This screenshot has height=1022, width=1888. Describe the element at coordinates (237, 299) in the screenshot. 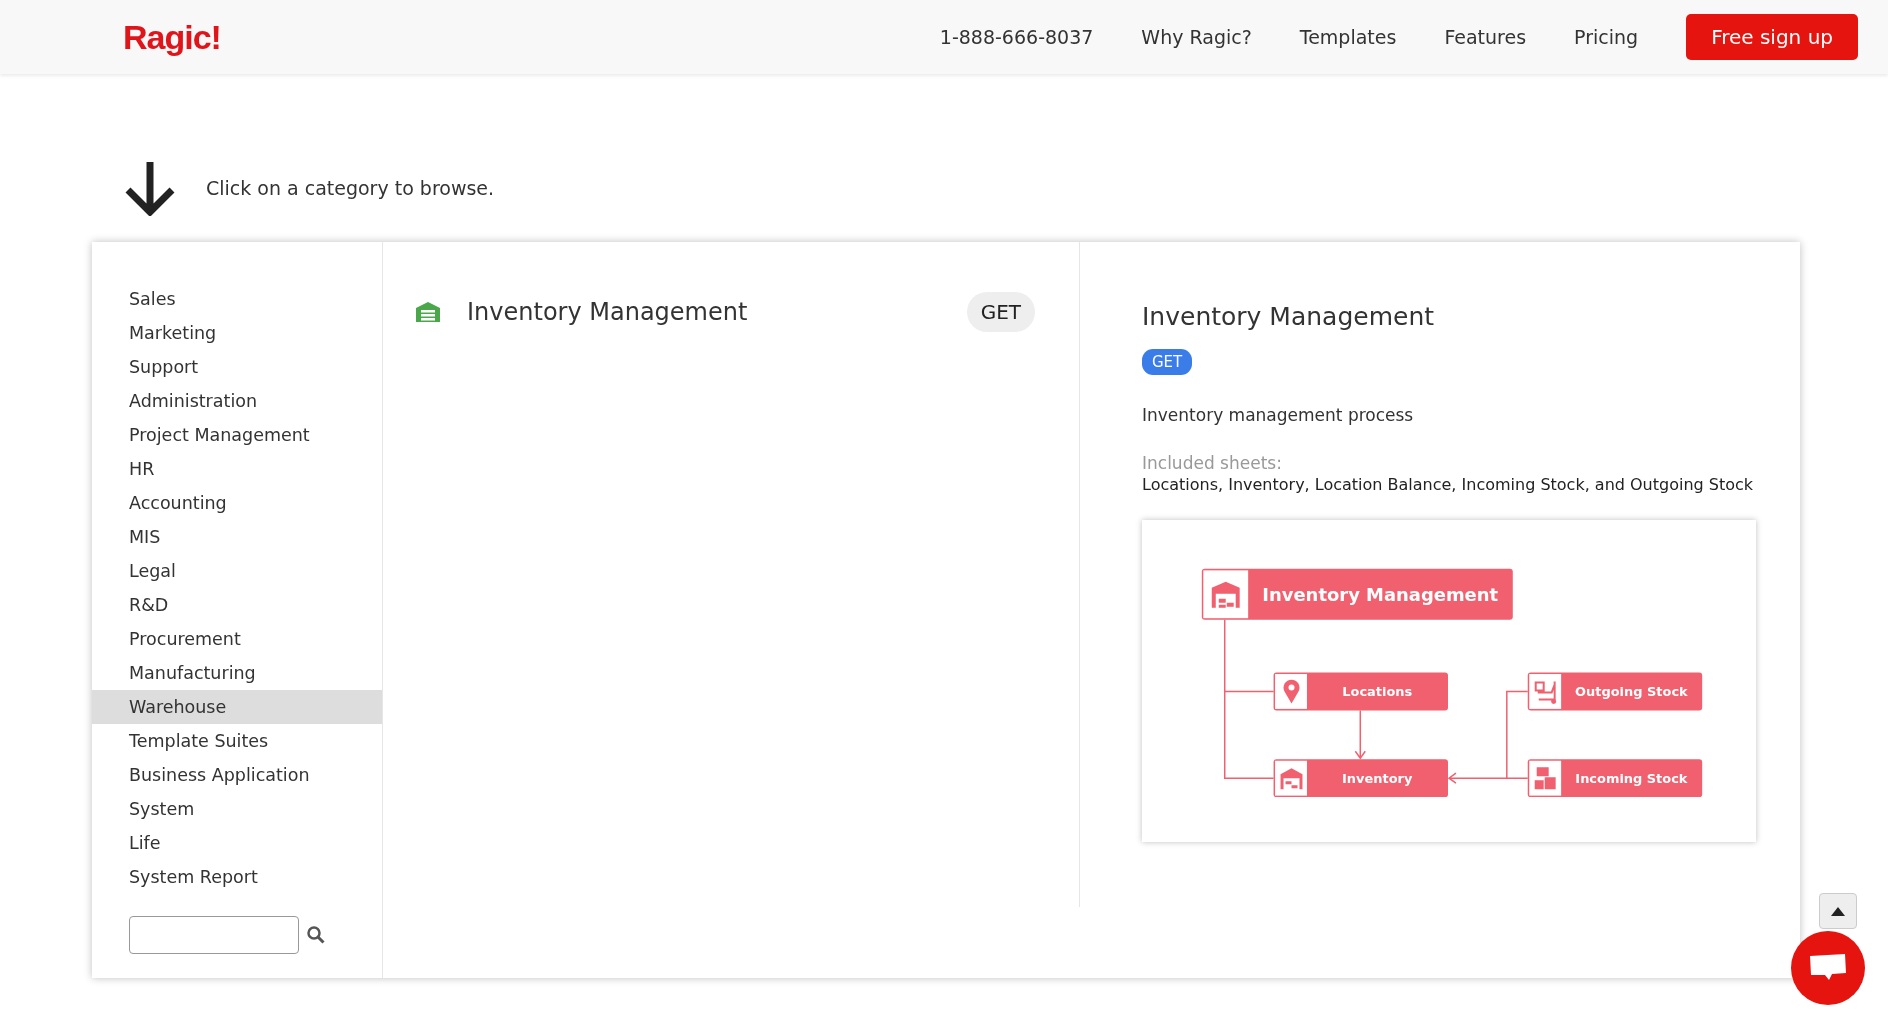

I see `category-item: Sales` at that location.